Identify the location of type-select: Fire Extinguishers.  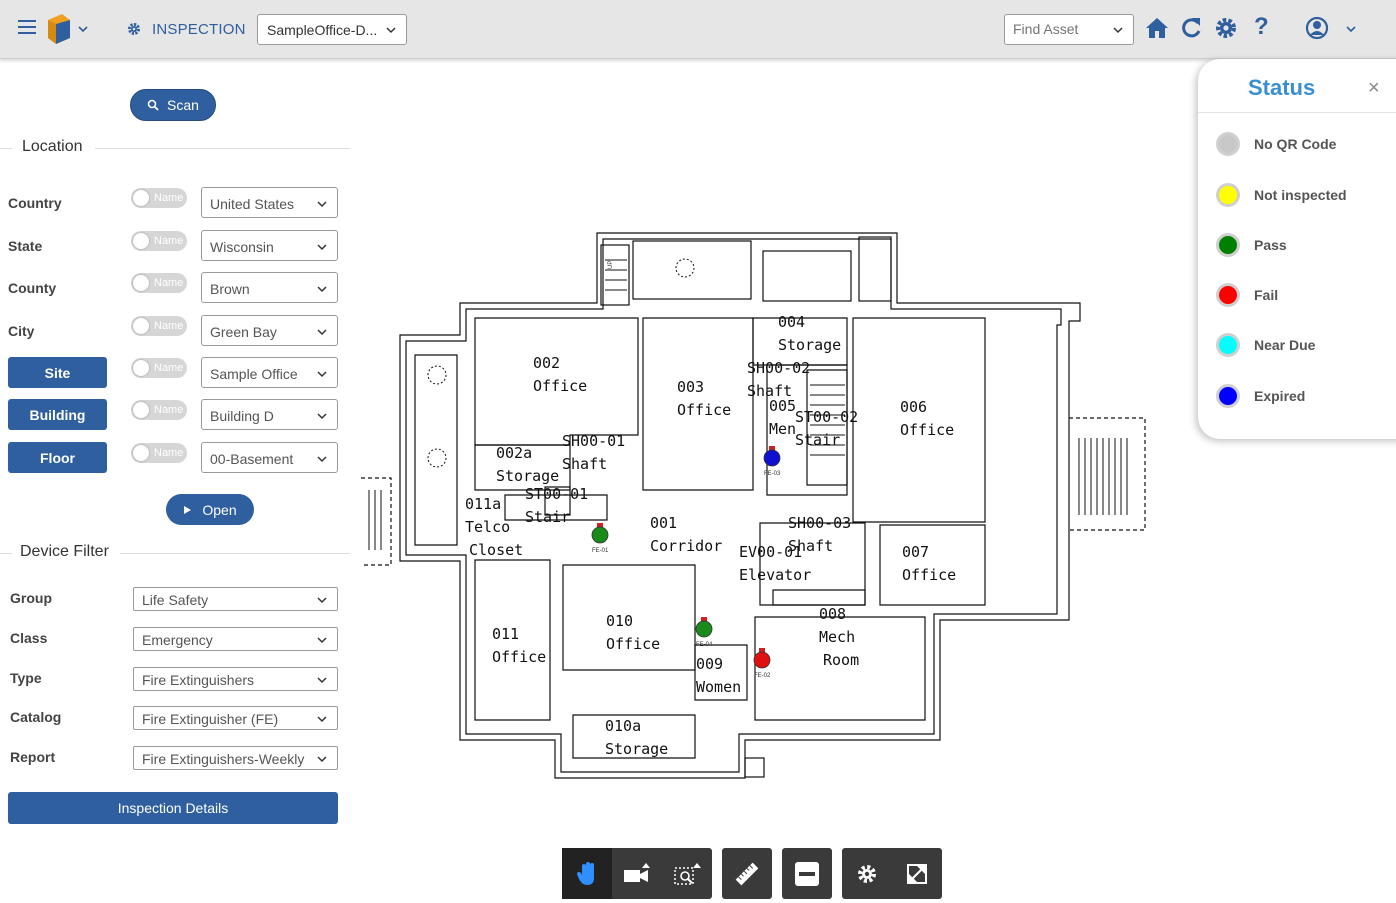
(235, 679).